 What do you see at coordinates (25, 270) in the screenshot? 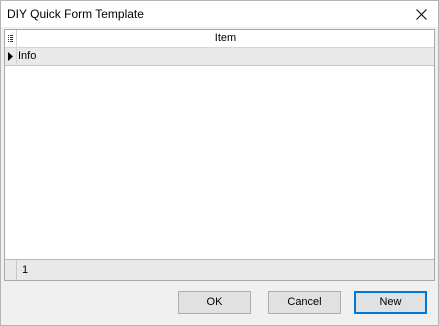
I see `row-count: 1` at bounding box center [25, 270].